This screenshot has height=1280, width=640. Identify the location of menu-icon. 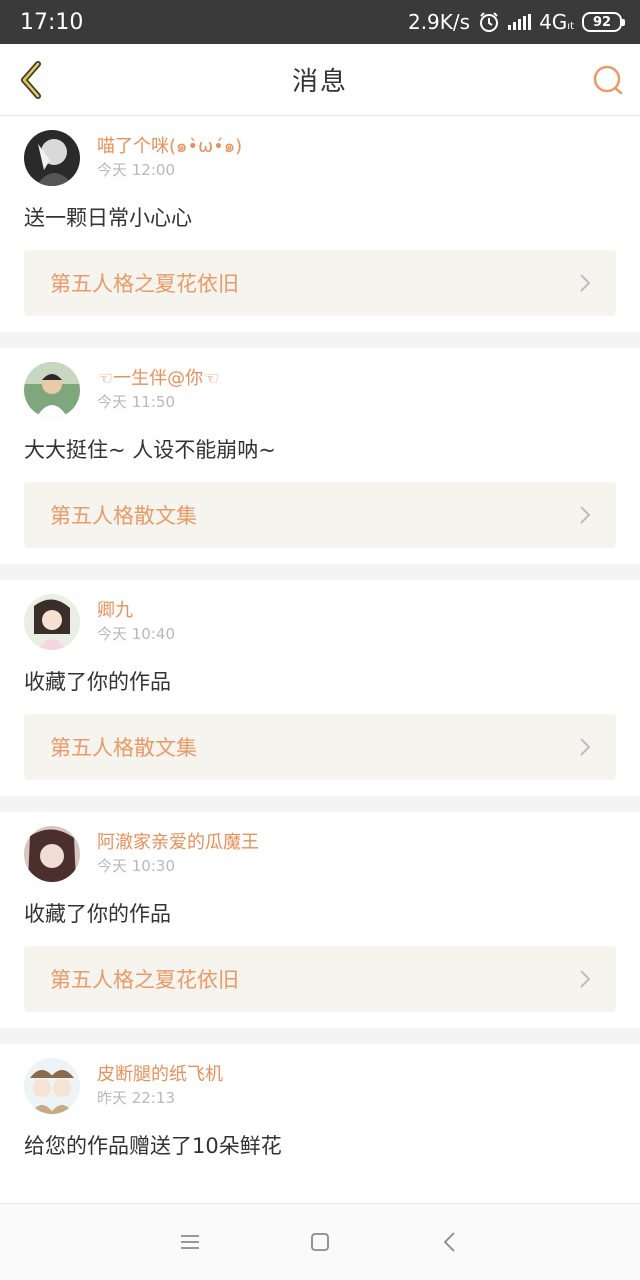
(190, 1242).